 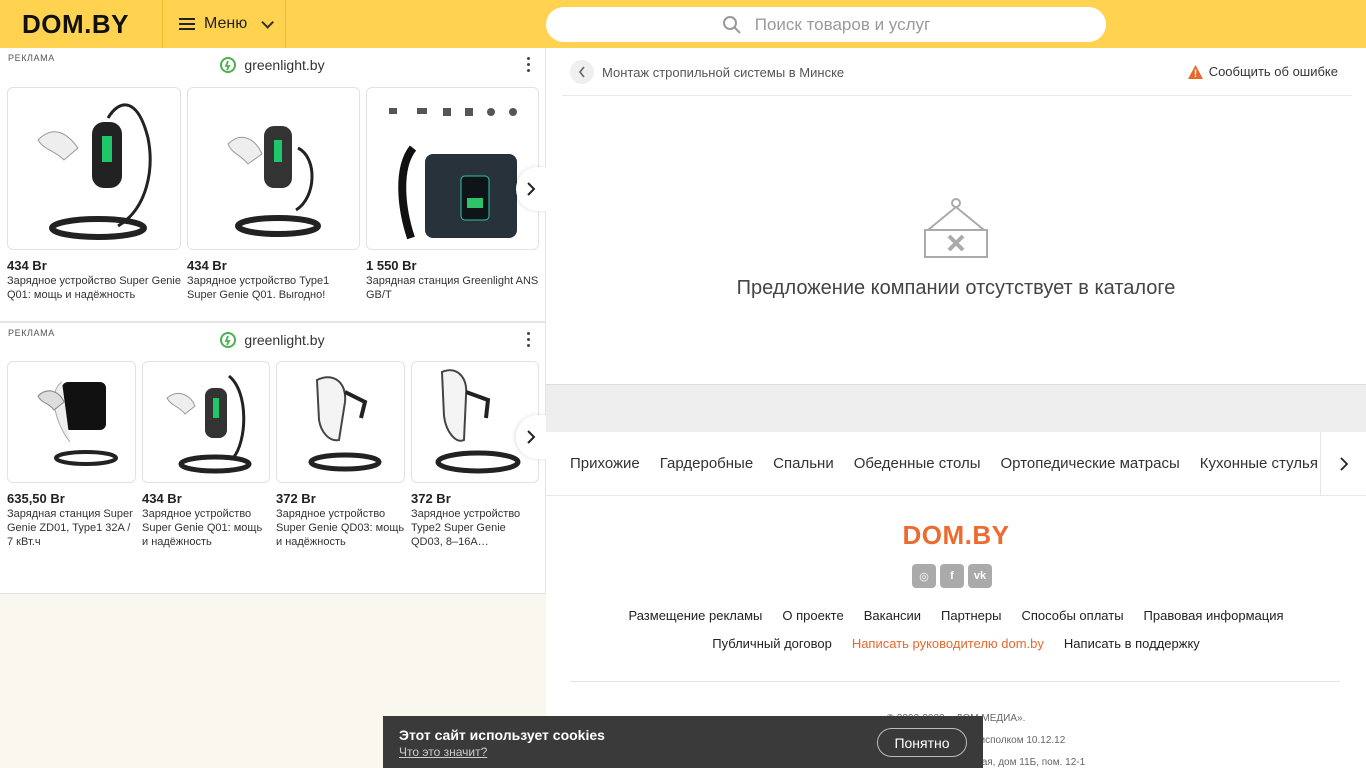 What do you see at coordinates (842, 24) in the screenshot?
I see `search-placeholder: Поиск товаров и услуг` at bounding box center [842, 24].